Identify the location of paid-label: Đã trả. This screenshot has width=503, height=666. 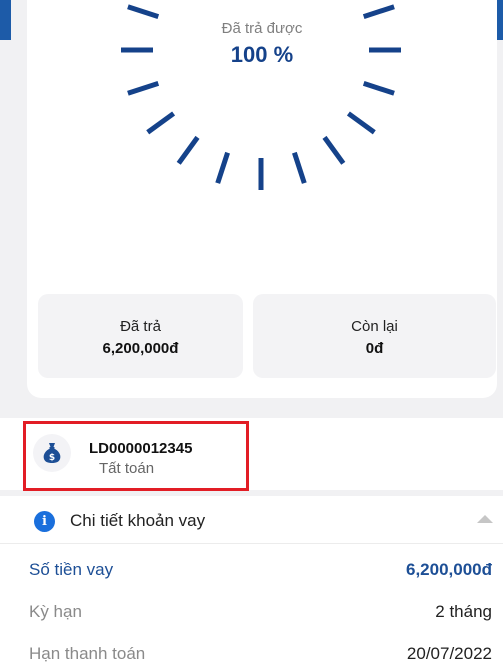
(140, 326).